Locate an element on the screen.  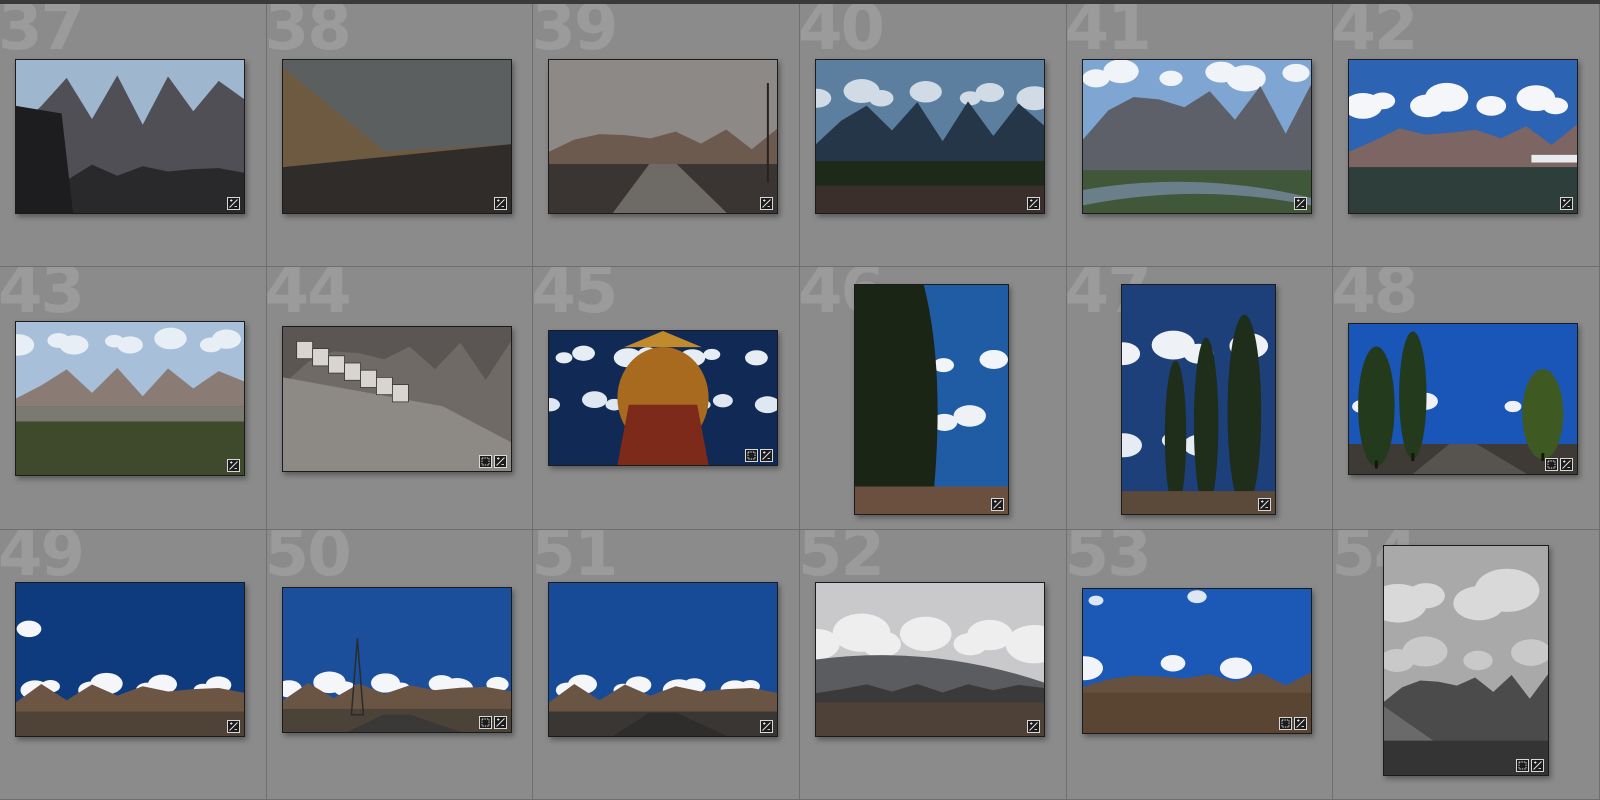
grid-cell-39: 39 is located at coordinates (666, 135).